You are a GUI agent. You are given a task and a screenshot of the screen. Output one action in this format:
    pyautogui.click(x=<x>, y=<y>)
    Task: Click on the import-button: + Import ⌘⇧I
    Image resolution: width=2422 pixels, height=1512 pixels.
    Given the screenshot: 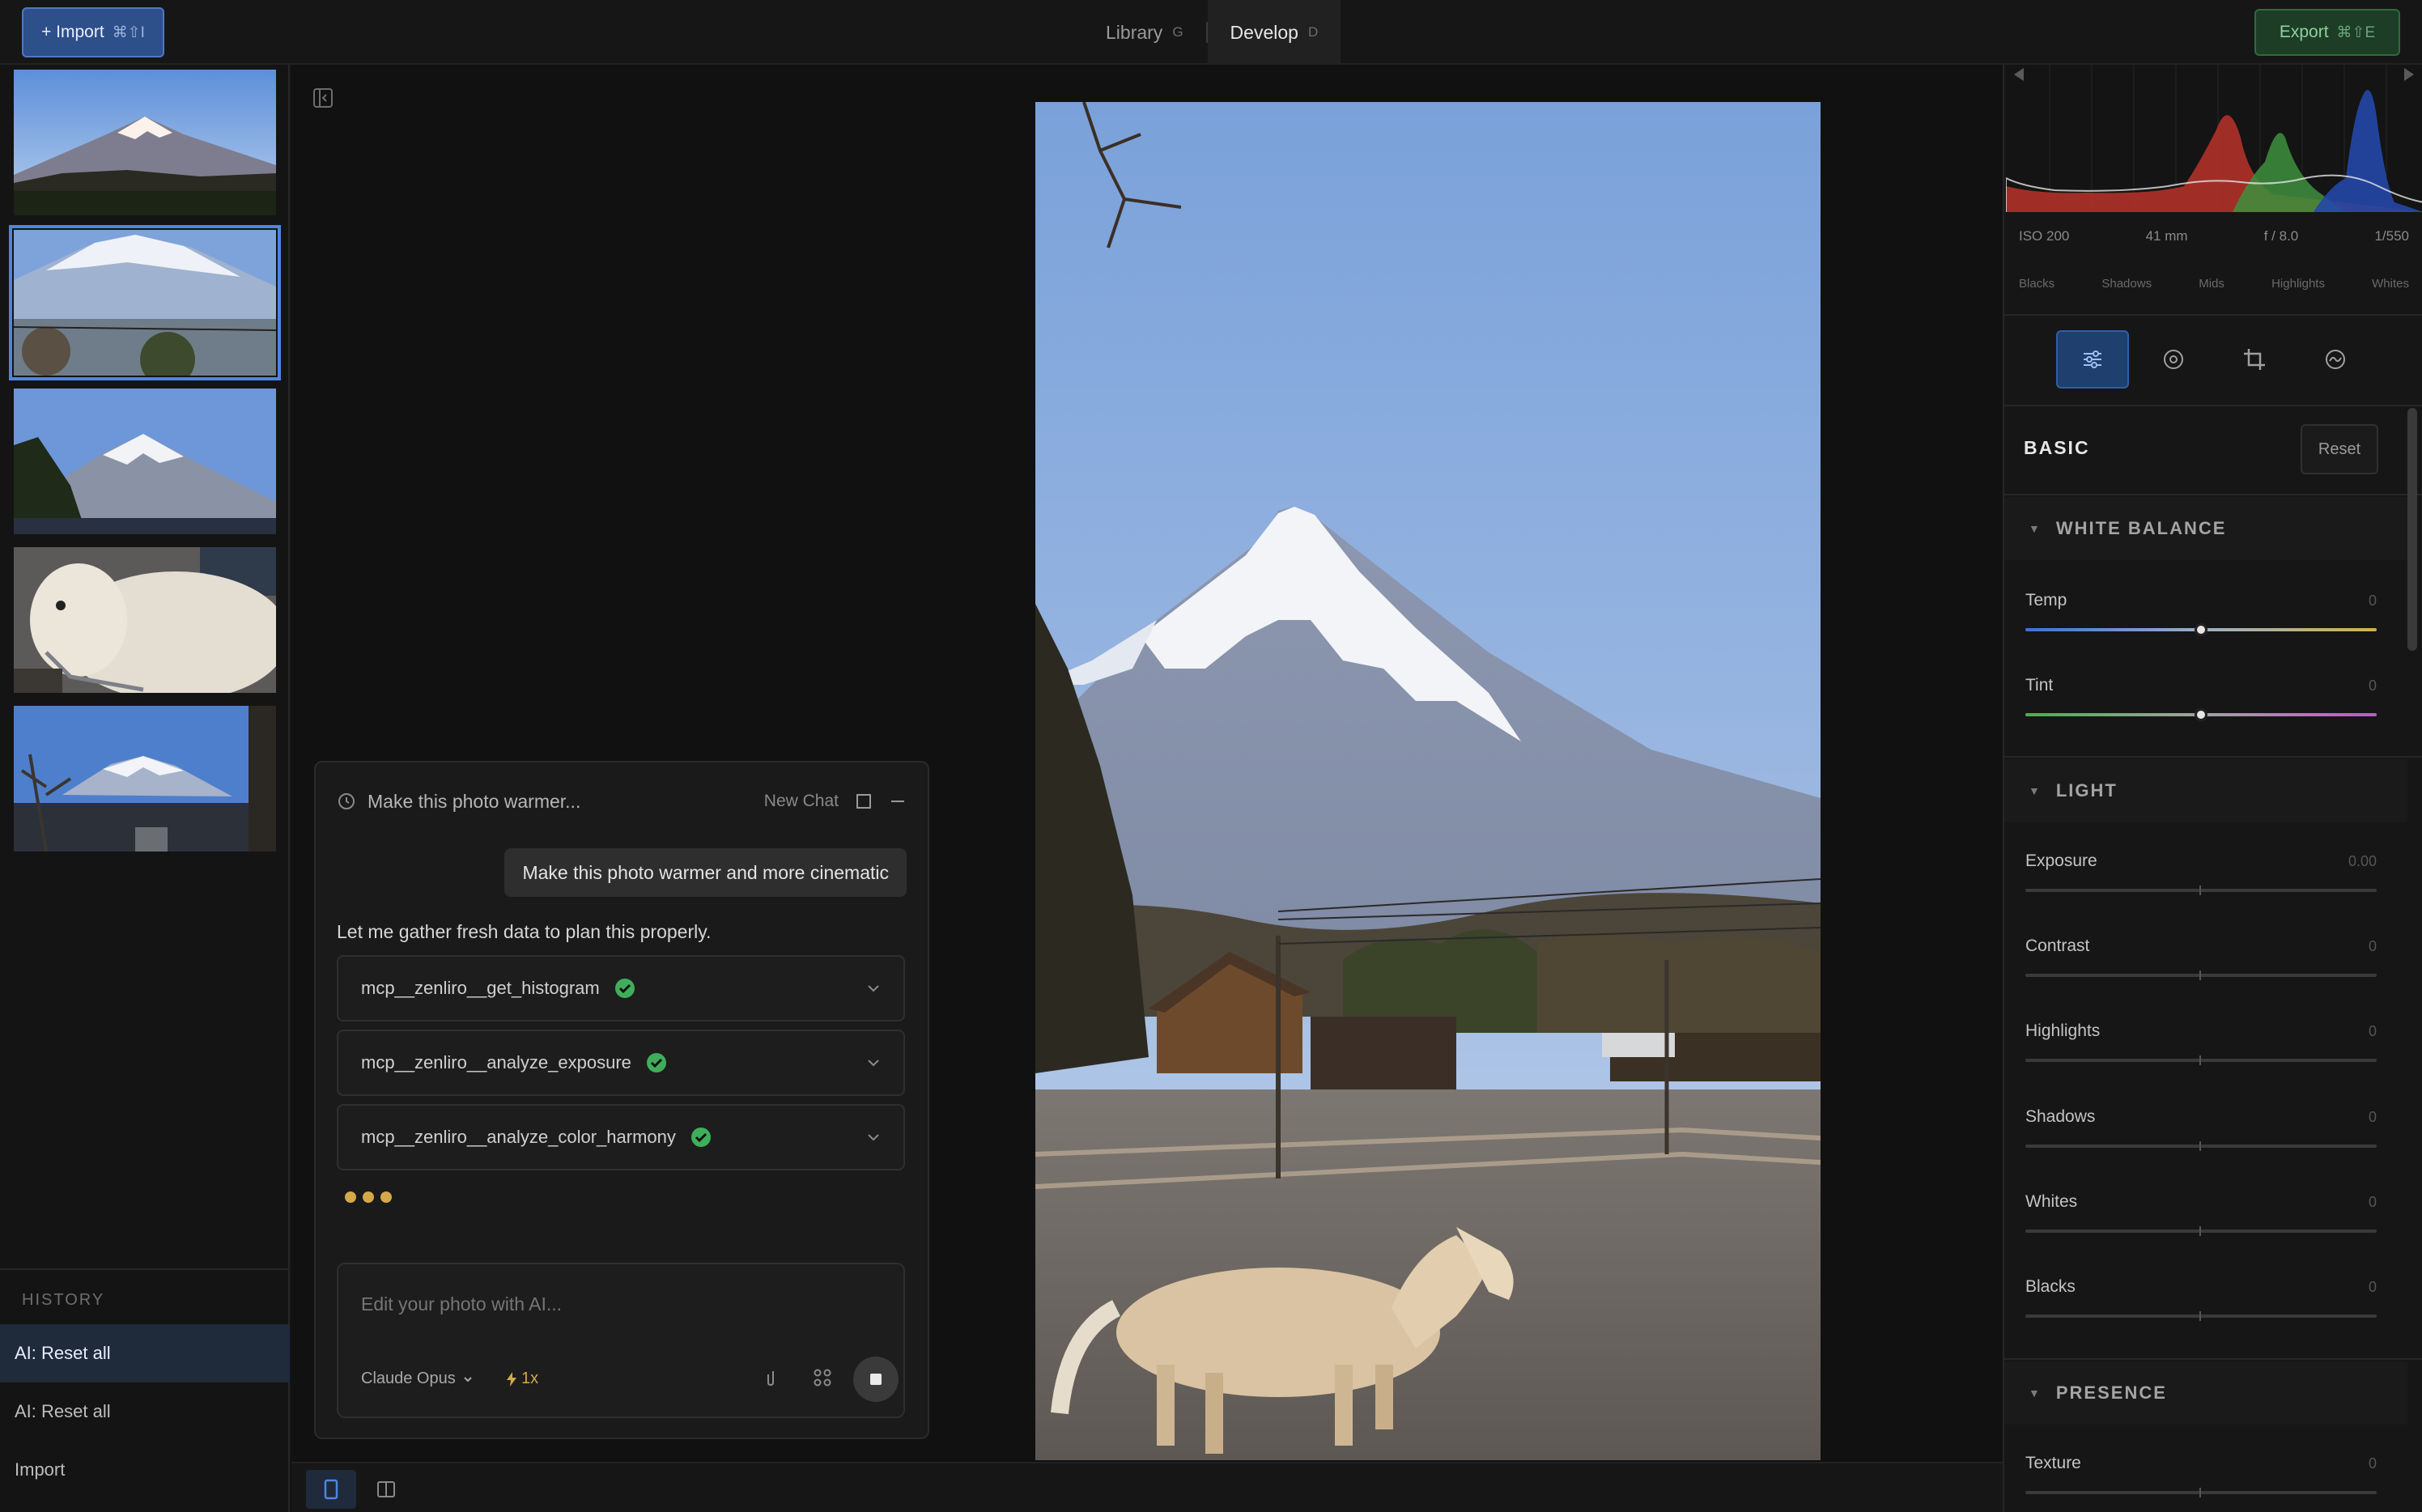 What is the action you would take?
    pyautogui.click(x=93, y=32)
    